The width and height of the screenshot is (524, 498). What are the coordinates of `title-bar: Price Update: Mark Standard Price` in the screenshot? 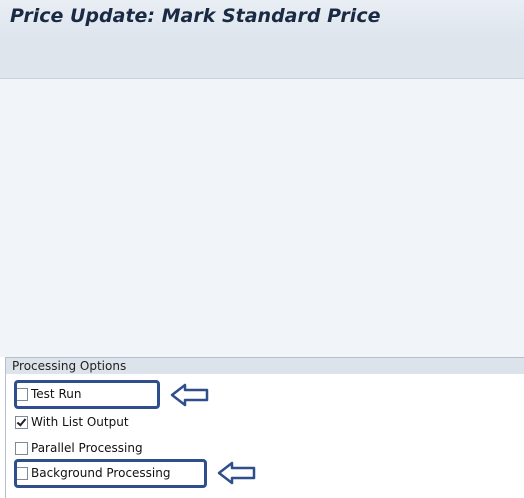 It's located at (262, 19).